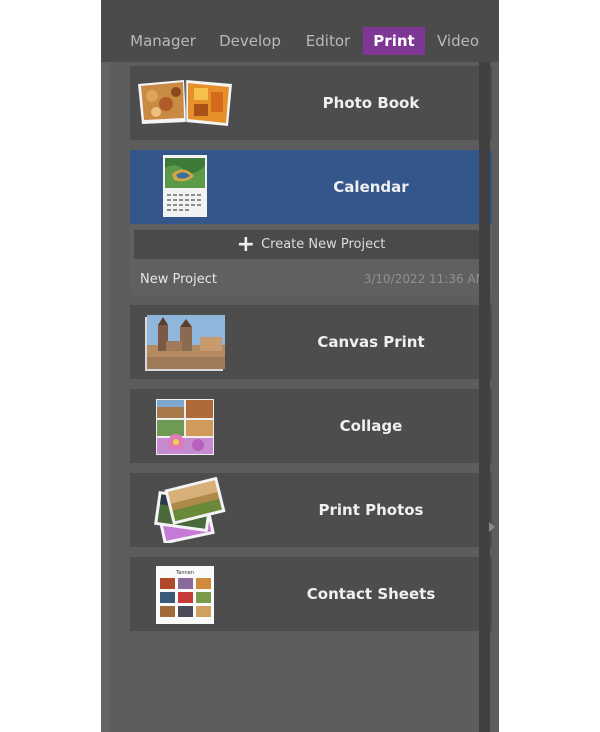 This screenshot has height=732, width=600. What do you see at coordinates (371, 426) in the screenshot?
I see `project-label: Collage` at bounding box center [371, 426].